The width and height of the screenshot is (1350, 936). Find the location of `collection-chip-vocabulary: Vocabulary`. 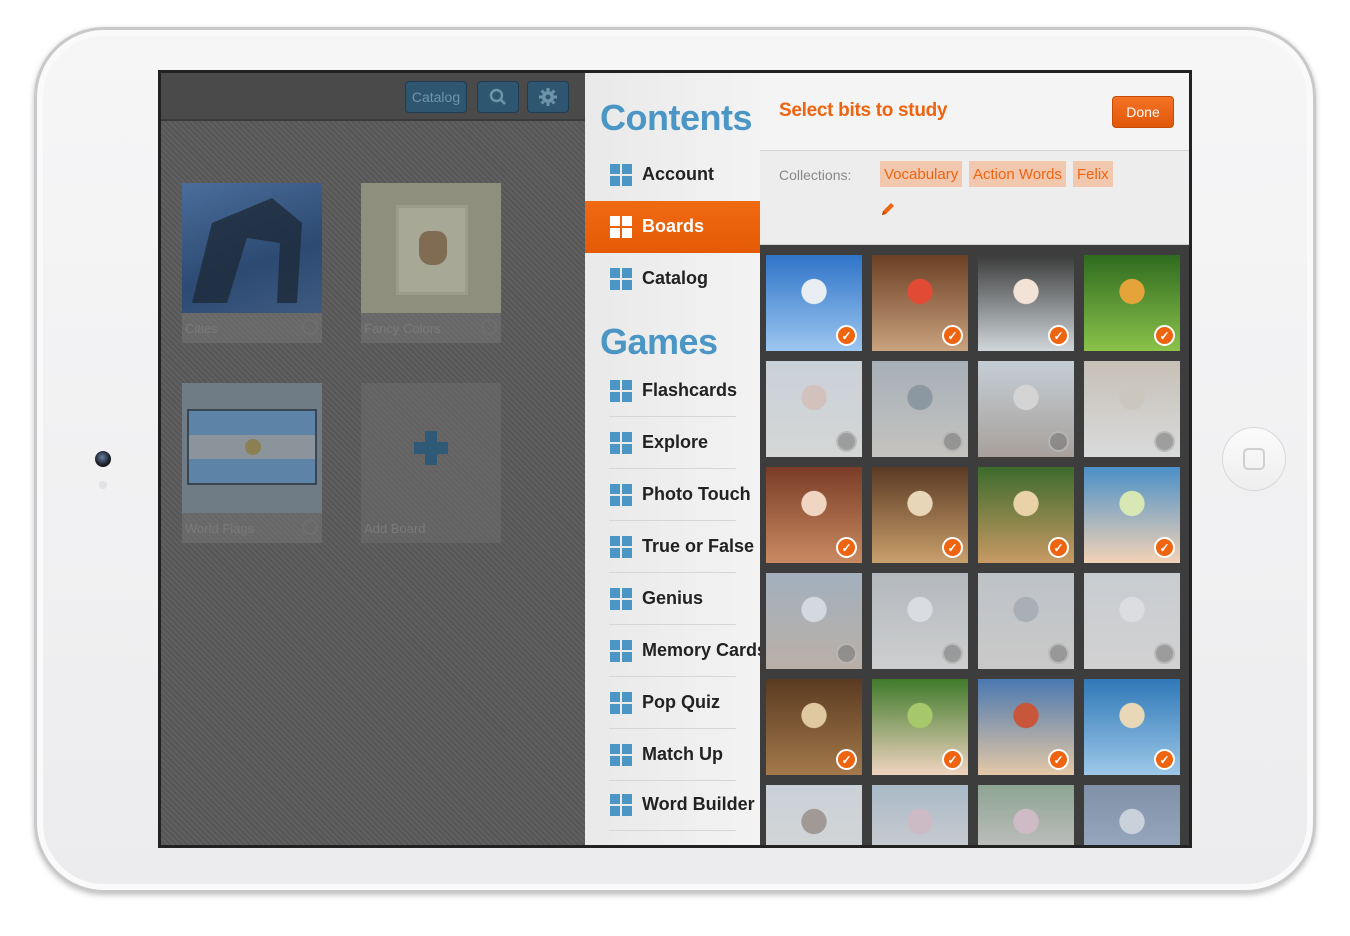

collection-chip-vocabulary: Vocabulary is located at coordinates (921, 174).